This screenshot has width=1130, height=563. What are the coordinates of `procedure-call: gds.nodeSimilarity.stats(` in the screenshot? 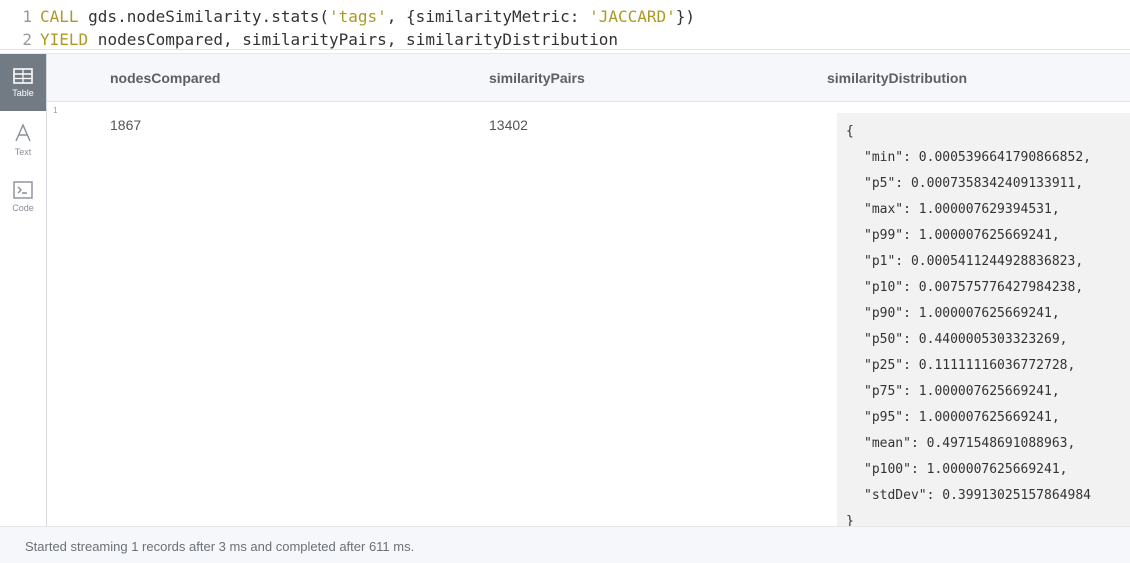 It's located at (203, 16).